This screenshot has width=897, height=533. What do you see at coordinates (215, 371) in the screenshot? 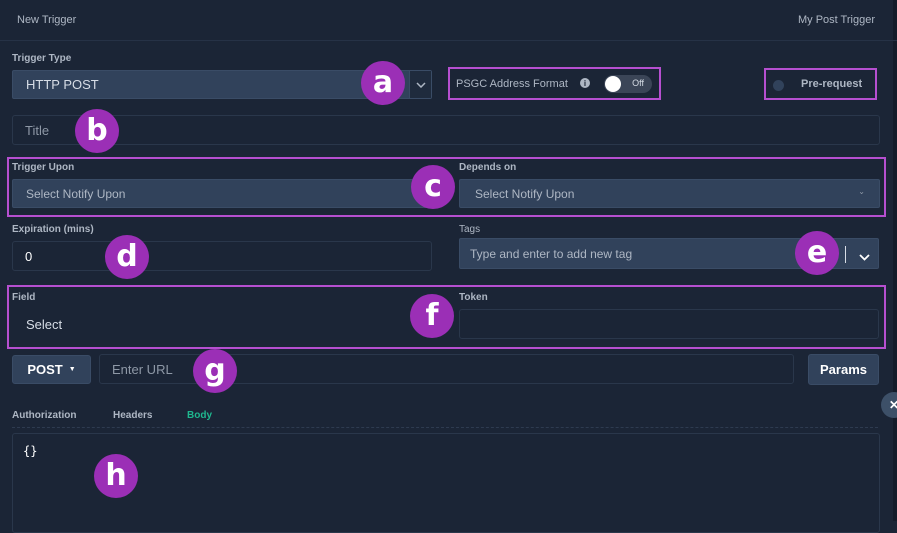
I see `annotation-badge-g: g` at bounding box center [215, 371].